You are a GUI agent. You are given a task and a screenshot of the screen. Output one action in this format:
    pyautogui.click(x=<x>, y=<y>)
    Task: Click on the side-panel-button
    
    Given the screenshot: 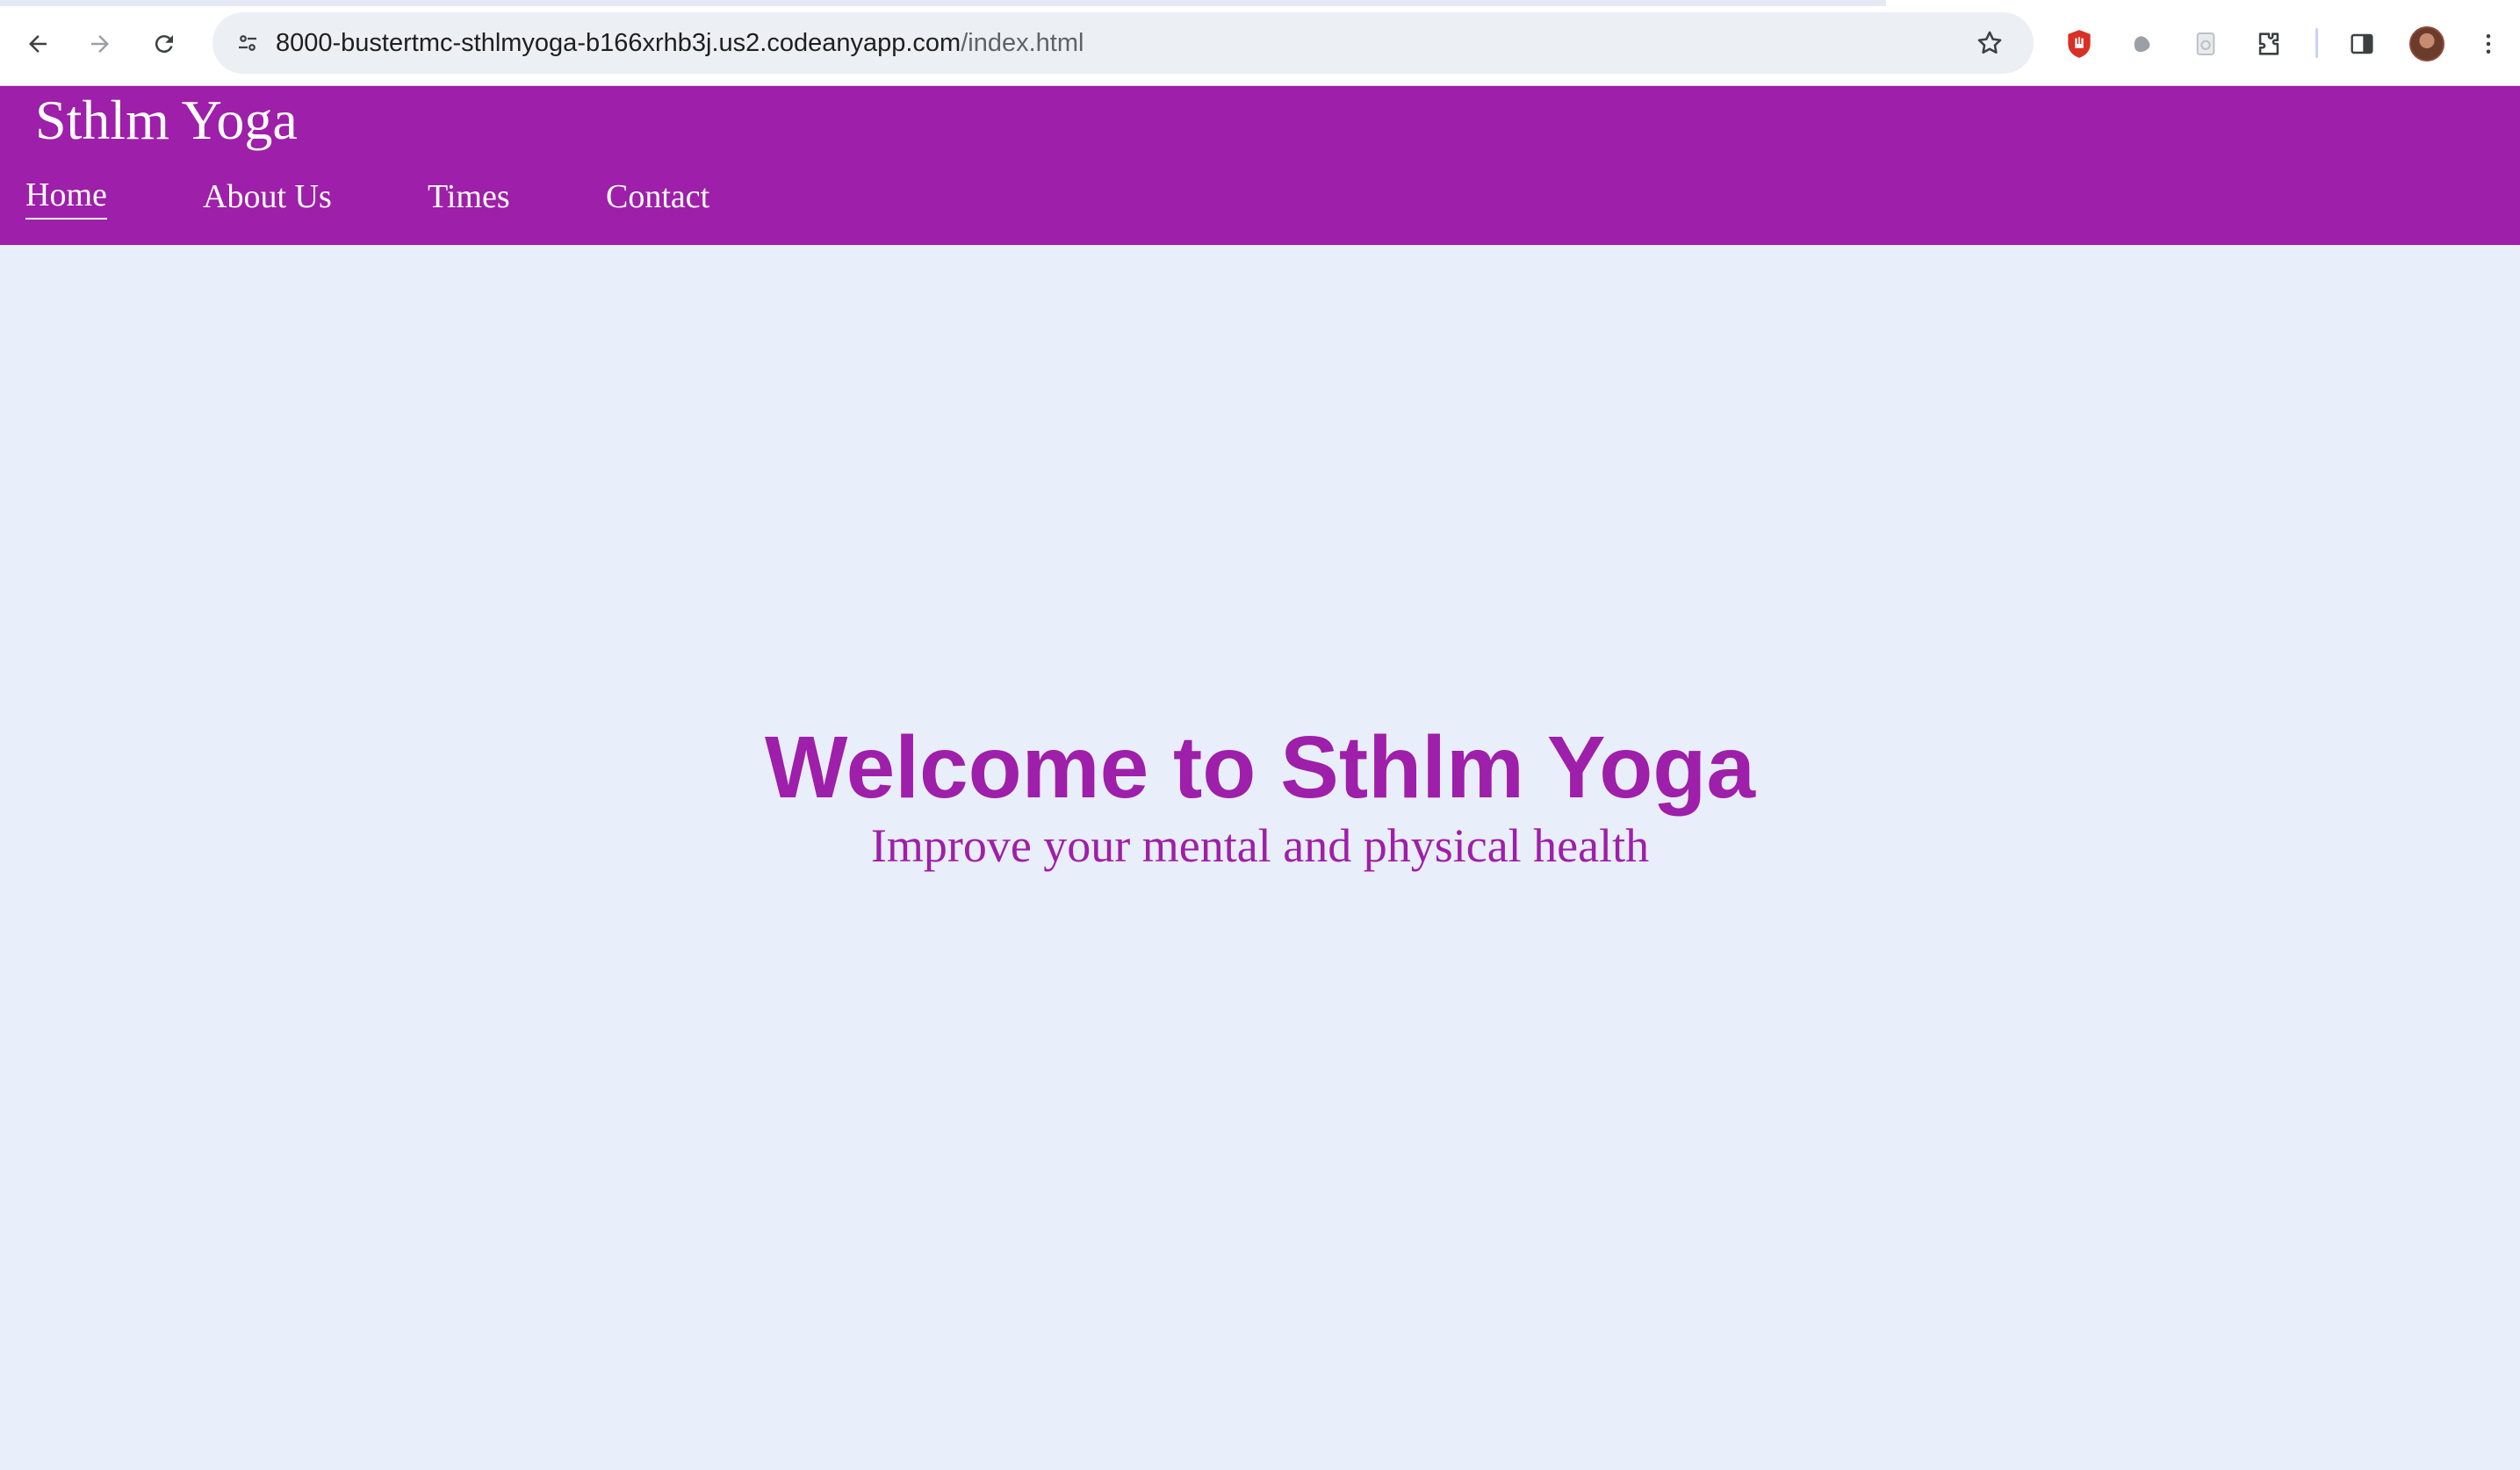 What is the action you would take?
    pyautogui.click(x=2362, y=43)
    